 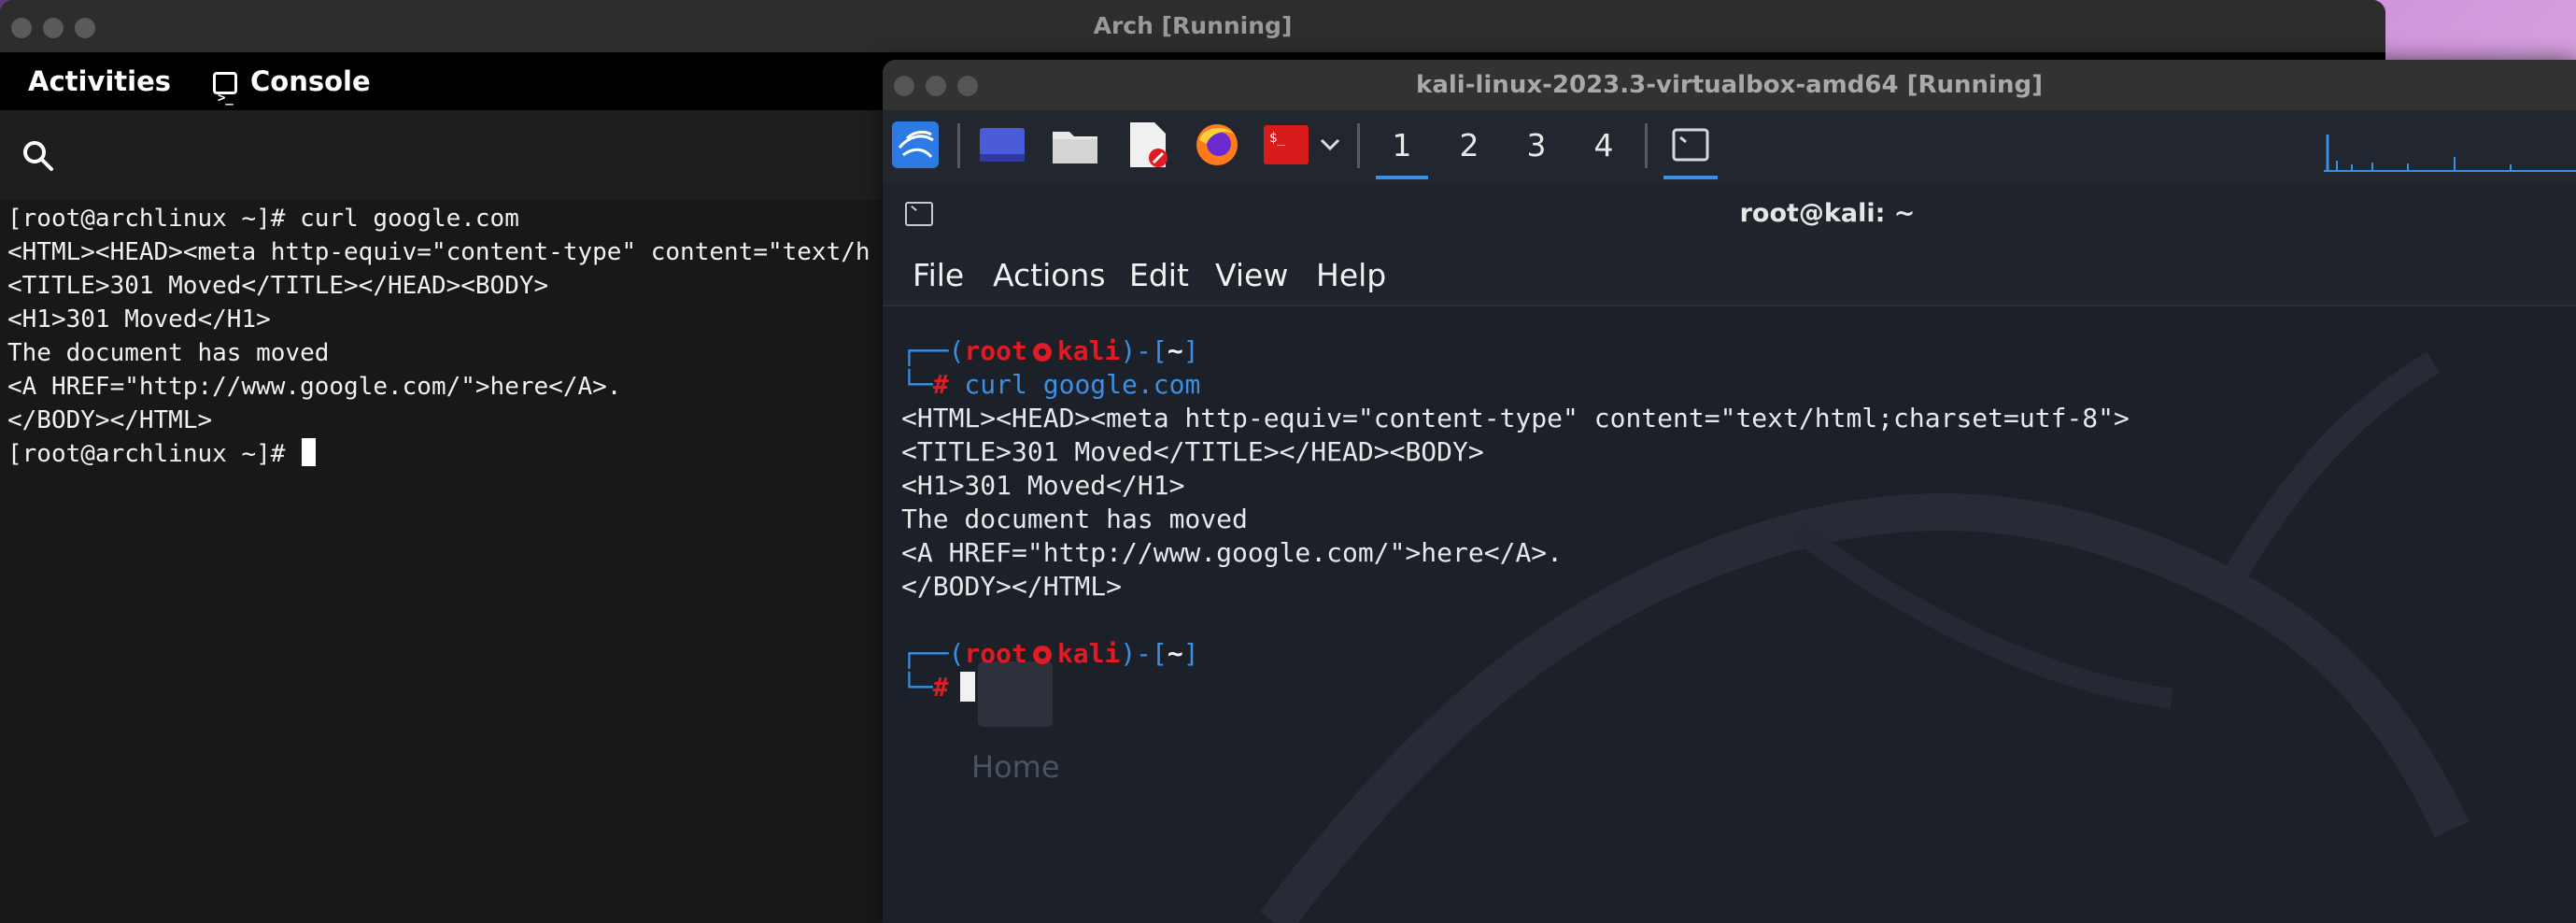 What do you see at coordinates (1075, 145) in the screenshot?
I see `file-manager-icon` at bounding box center [1075, 145].